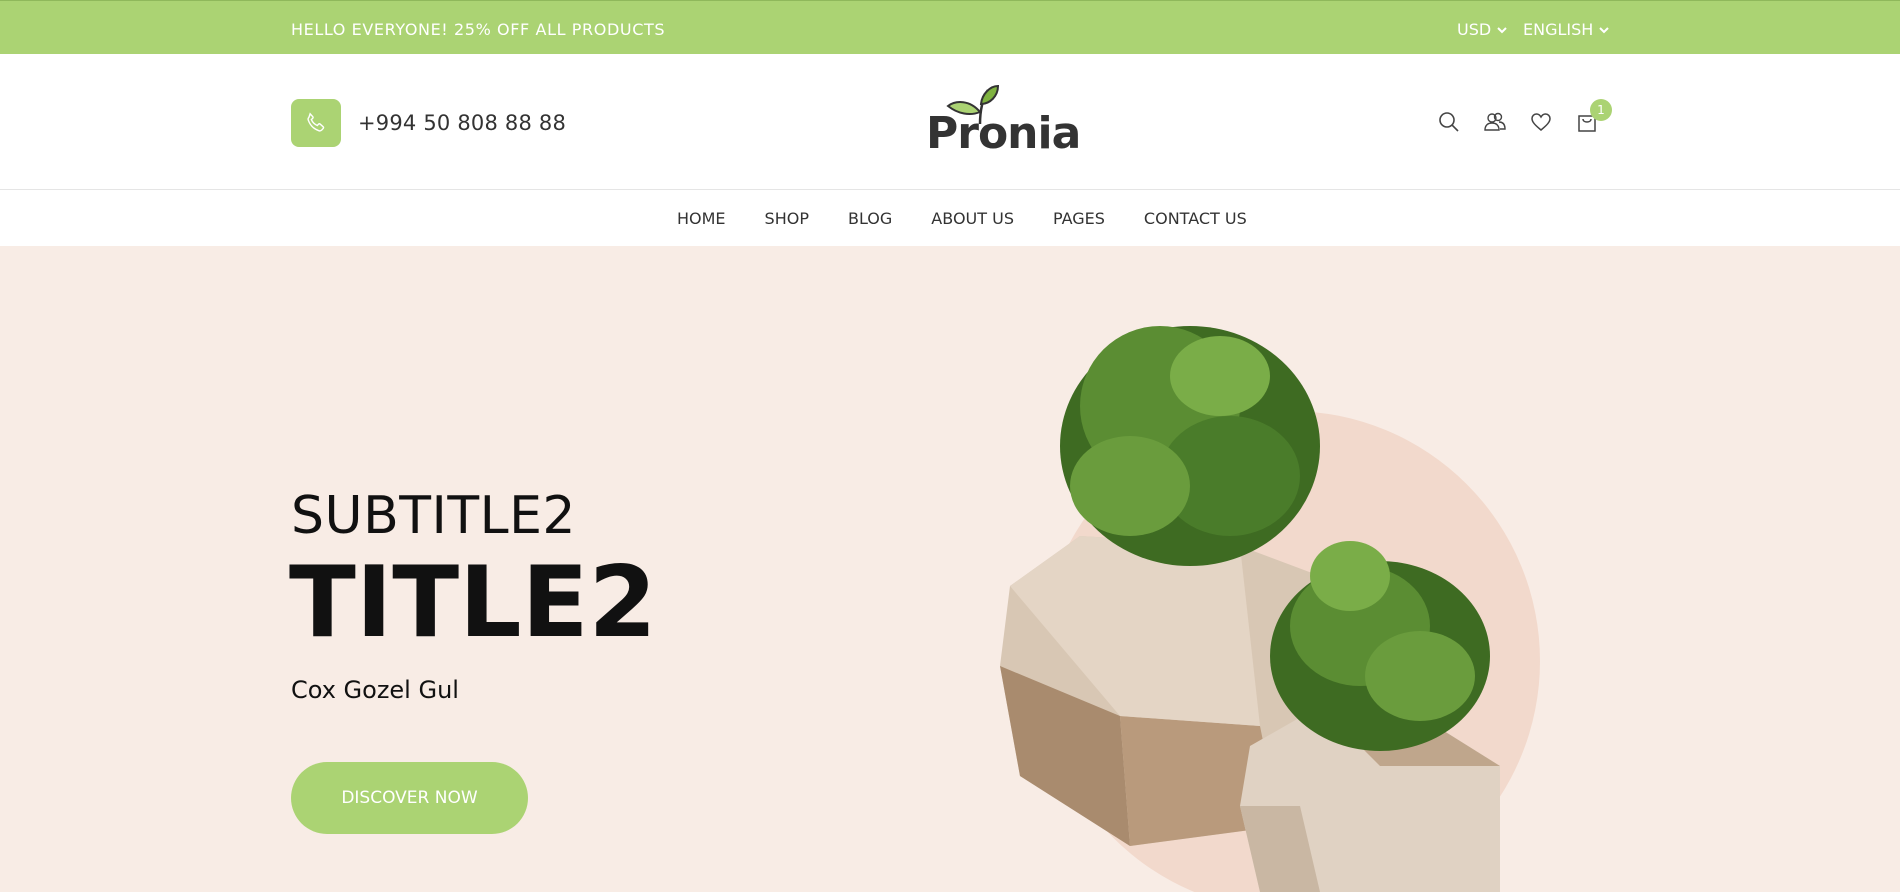 The width and height of the screenshot is (1900, 892). I want to click on phone-icon, so click(316, 122).